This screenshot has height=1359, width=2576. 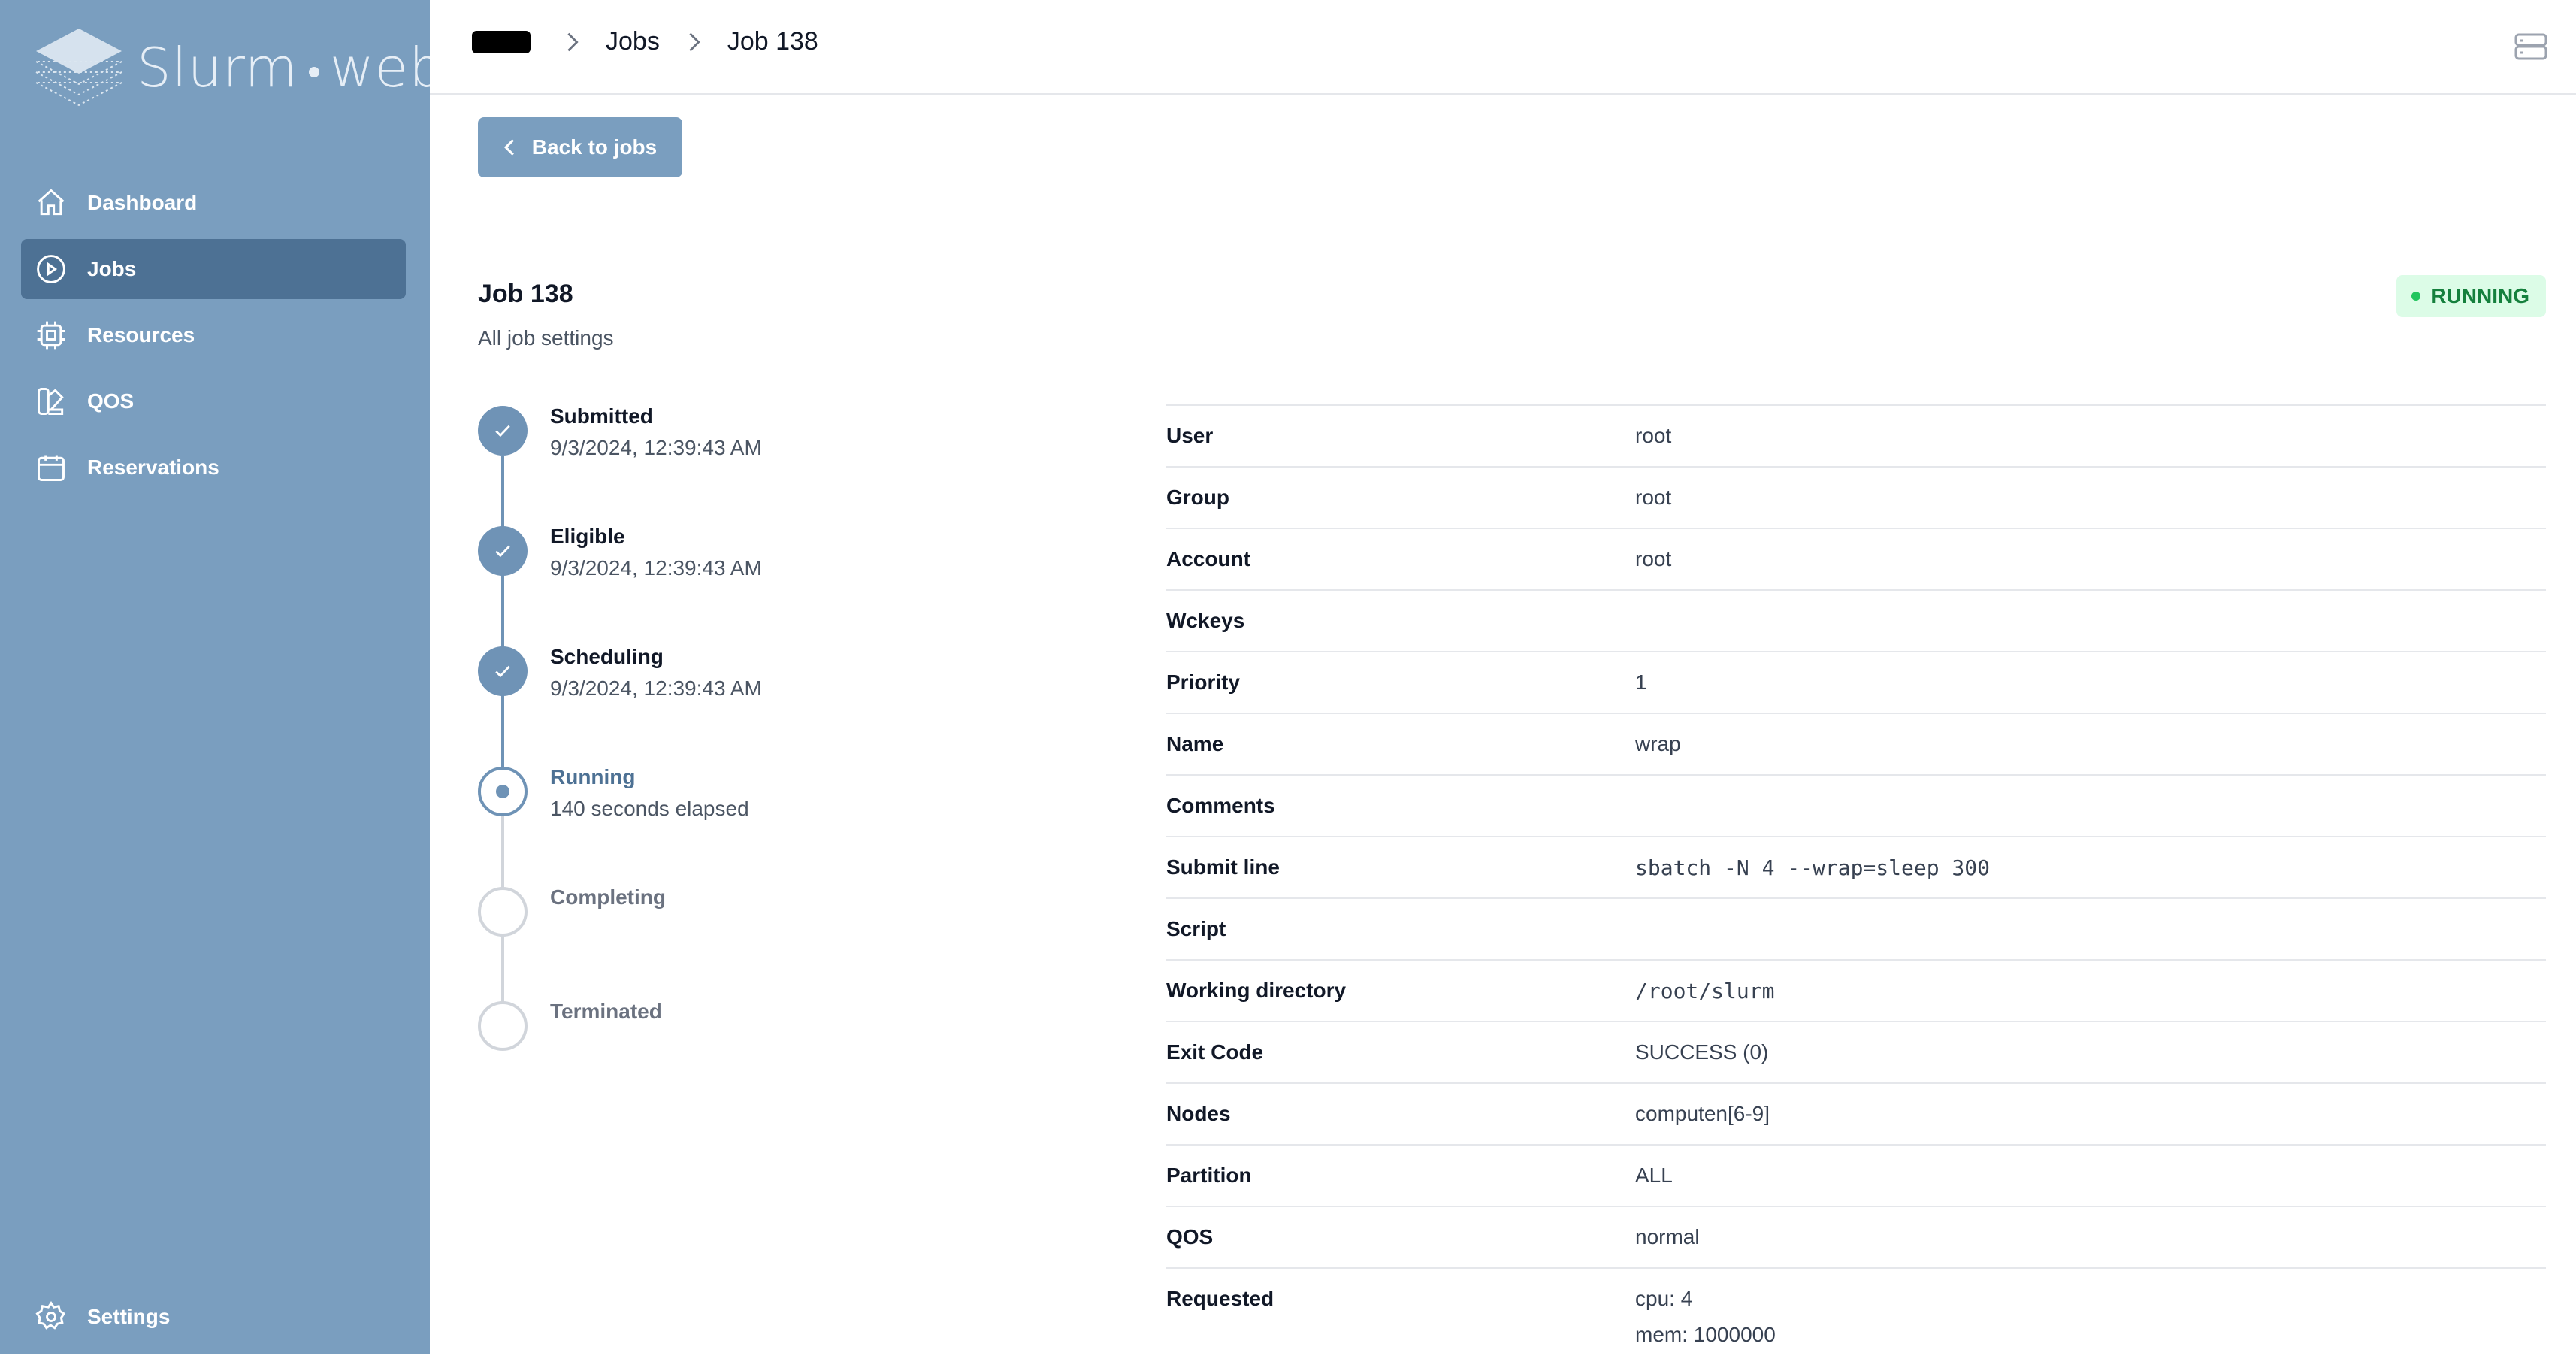 I want to click on page-subtitle: All job settings, so click(x=546, y=338).